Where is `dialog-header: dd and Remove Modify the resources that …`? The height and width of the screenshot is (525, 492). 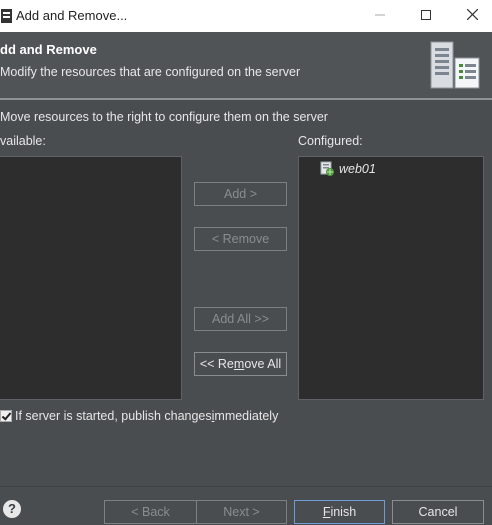
dialog-header: dd and Remove Modify the resources that … is located at coordinates (246, 65).